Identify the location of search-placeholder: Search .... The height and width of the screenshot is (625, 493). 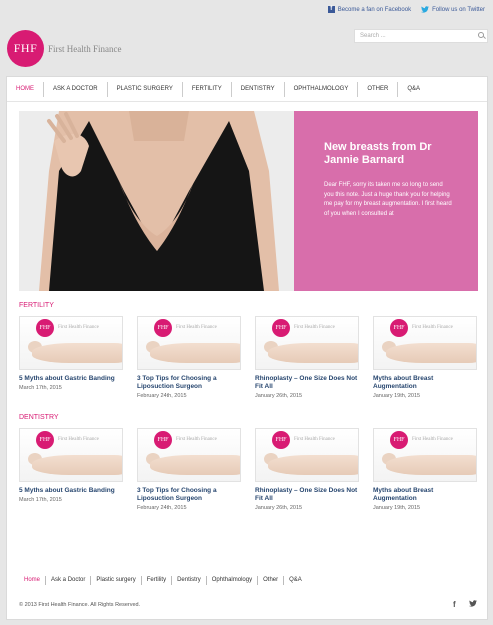
(373, 36).